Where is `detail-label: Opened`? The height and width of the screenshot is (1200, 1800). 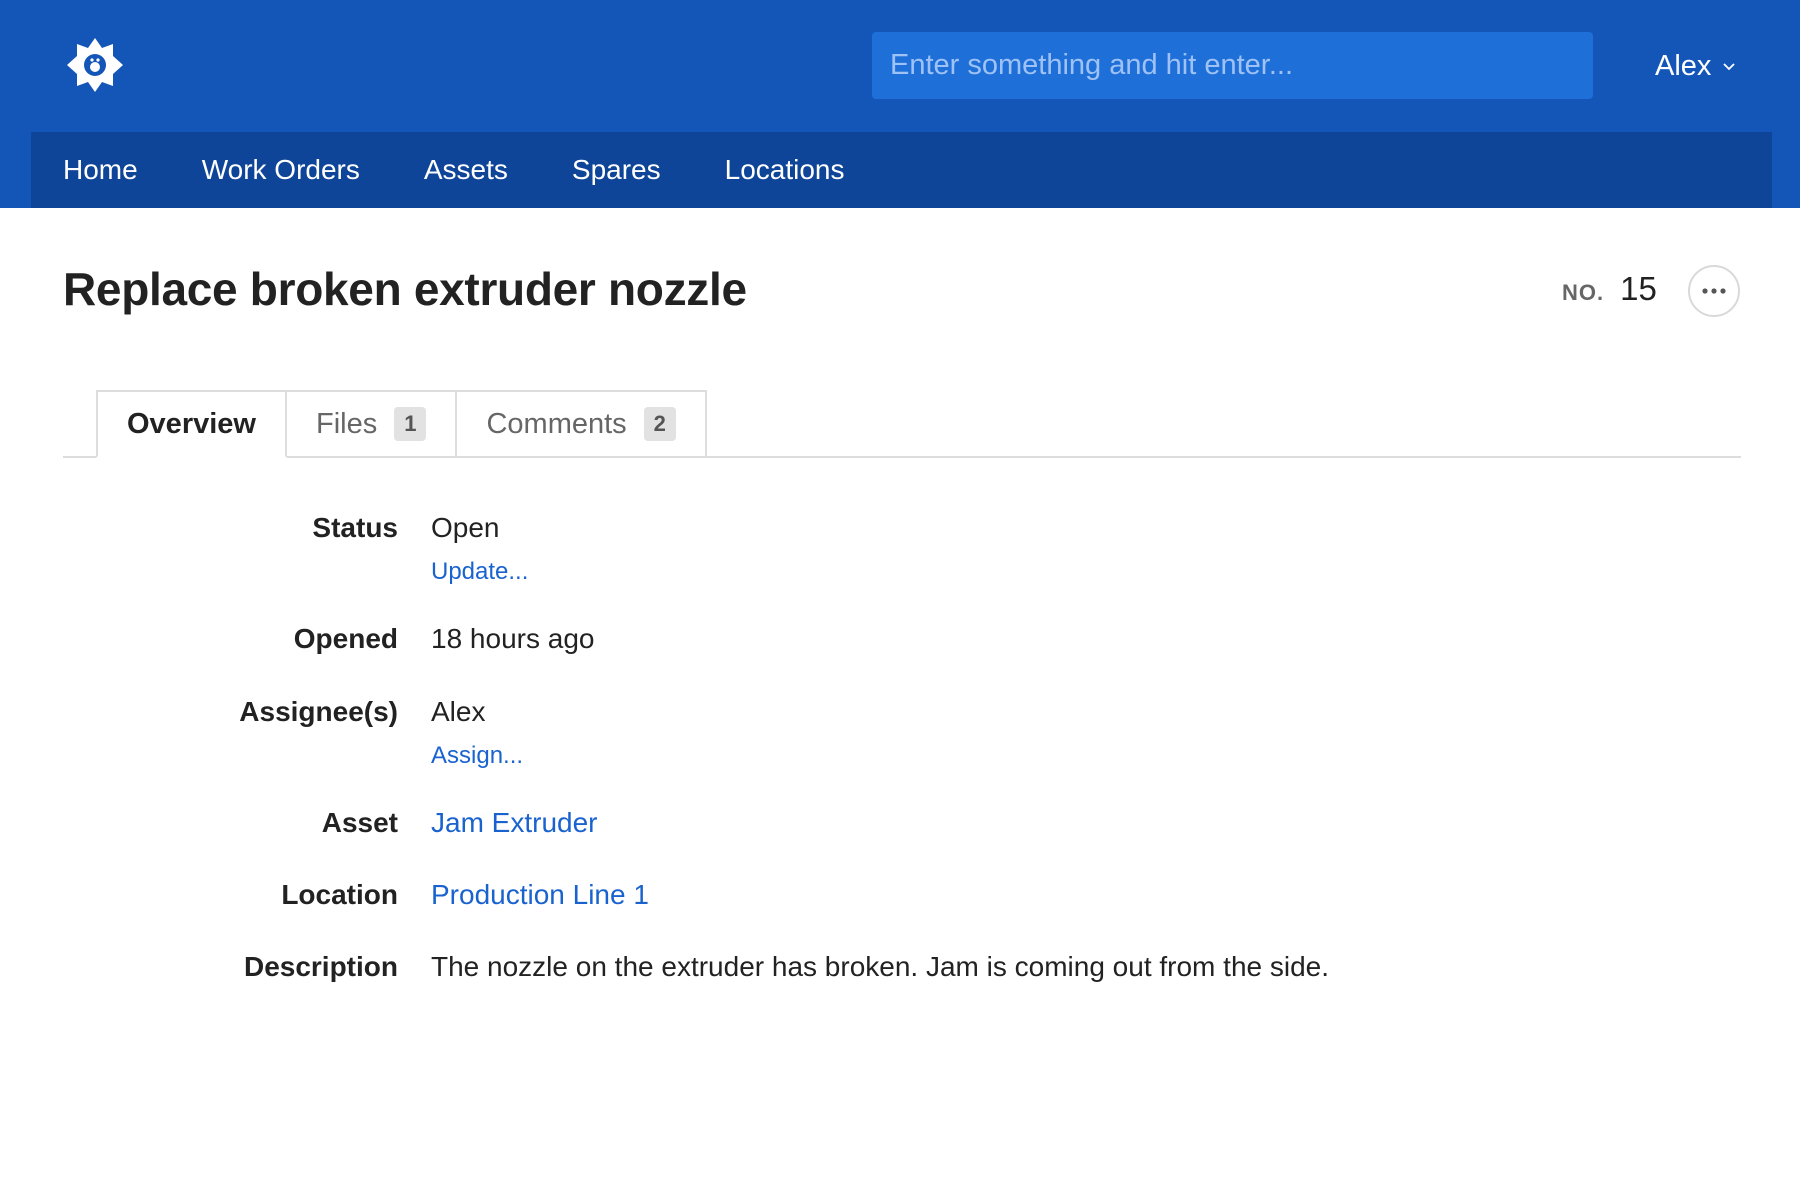 detail-label: Opened is located at coordinates (345, 638).